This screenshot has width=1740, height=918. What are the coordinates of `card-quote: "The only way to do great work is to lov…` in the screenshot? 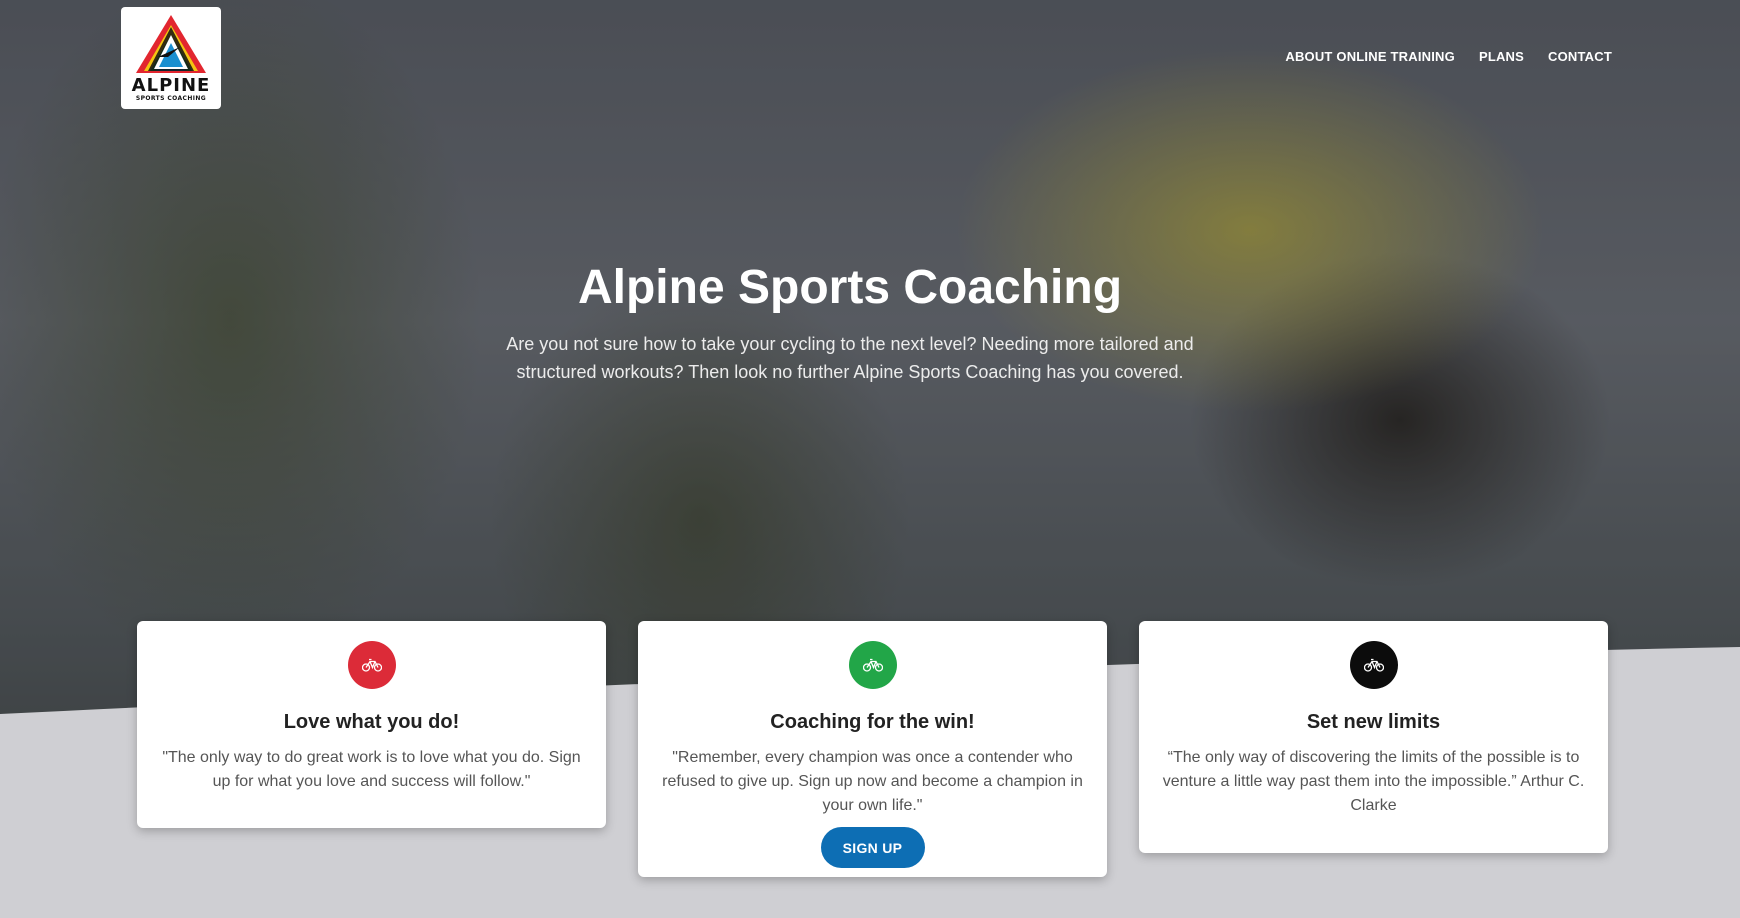 It's located at (371, 769).